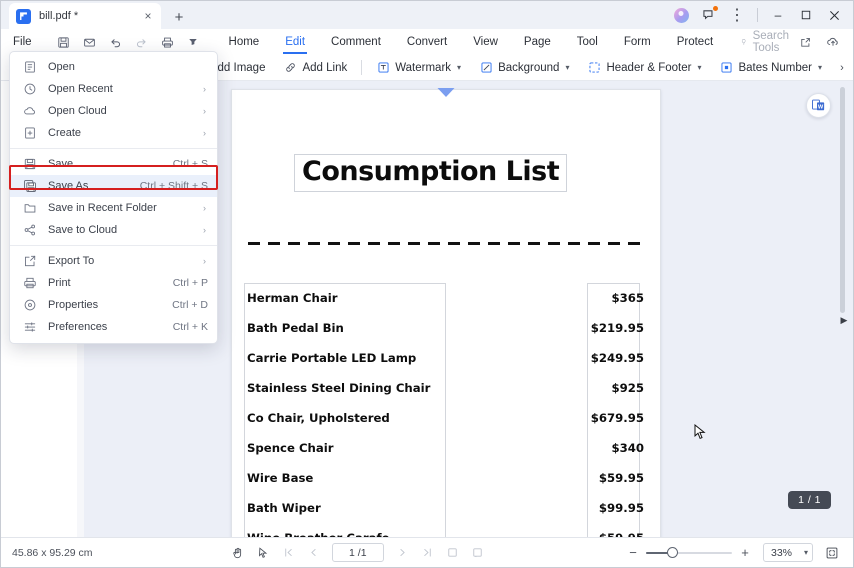  I want to click on table-row: Co Chair, Upholstered $679.95, so click(446, 418).